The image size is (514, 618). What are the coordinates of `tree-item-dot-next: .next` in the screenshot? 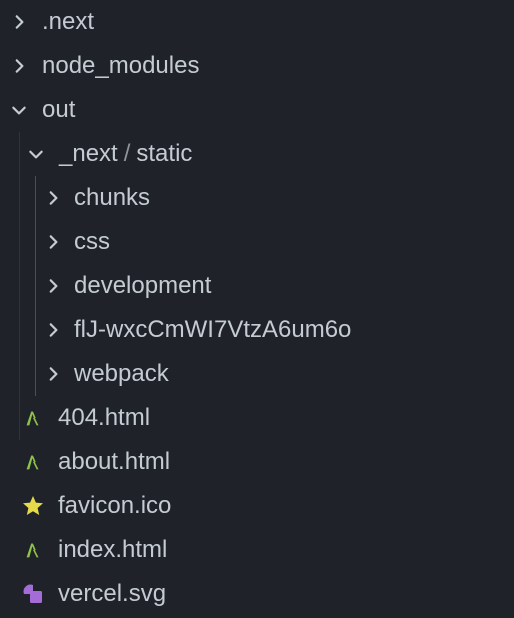 It's located at (257, 22).